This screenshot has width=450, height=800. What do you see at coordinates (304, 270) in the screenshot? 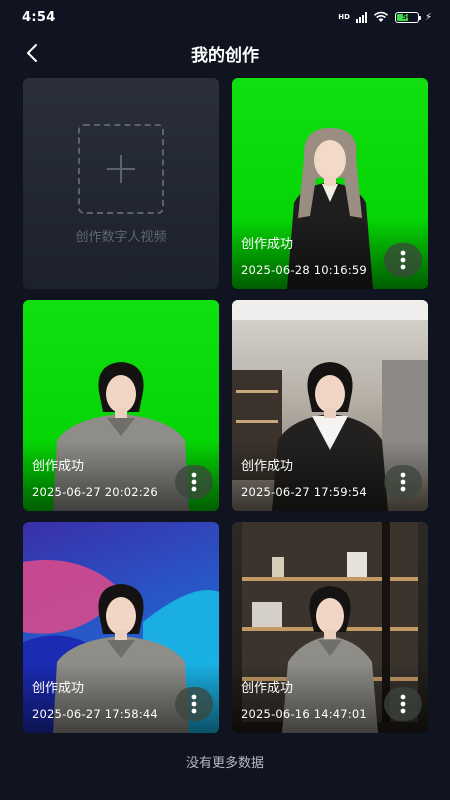
I see `video-date: 2025-06-28 10:16:59` at bounding box center [304, 270].